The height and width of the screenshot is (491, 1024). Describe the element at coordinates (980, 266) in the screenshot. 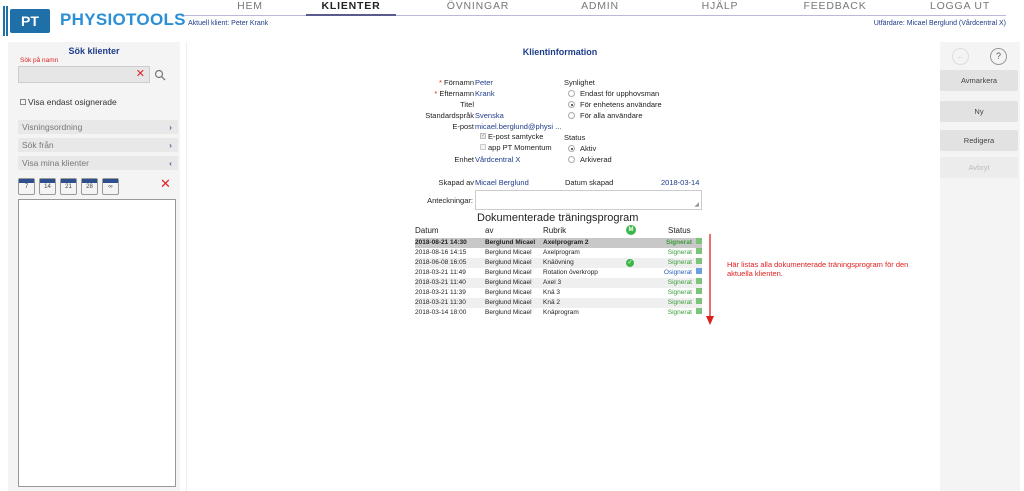

I see `action-panel: ← ? Avmarkera Ny Redigera Avbryt` at that location.